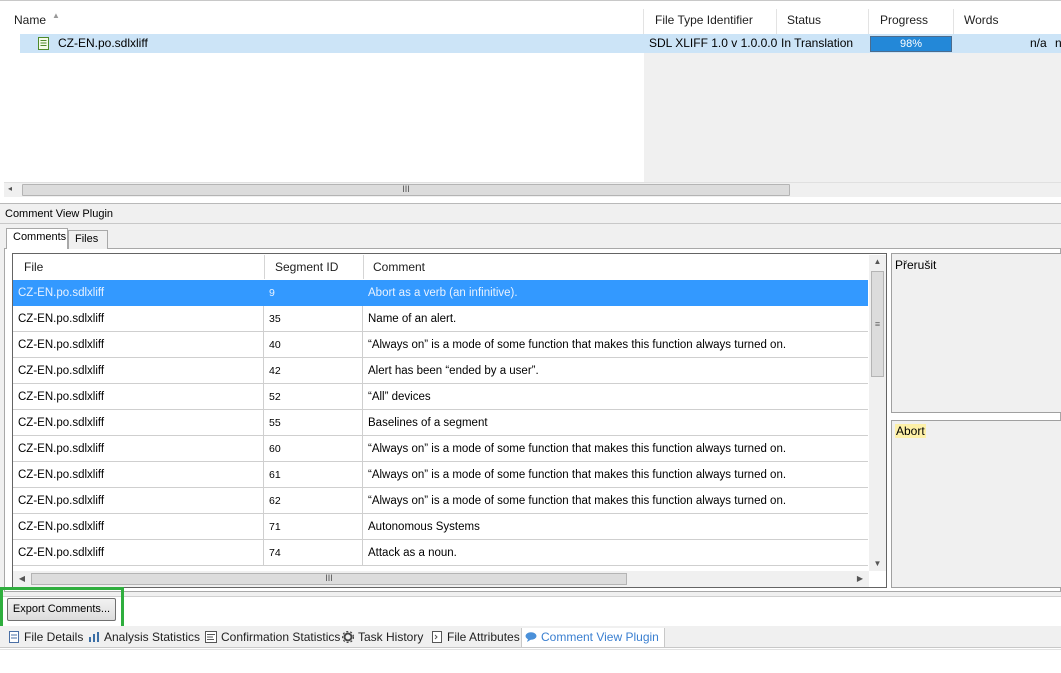  Describe the element at coordinates (313, 371) in the screenshot. I see `cell-segment-id: 42` at that location.